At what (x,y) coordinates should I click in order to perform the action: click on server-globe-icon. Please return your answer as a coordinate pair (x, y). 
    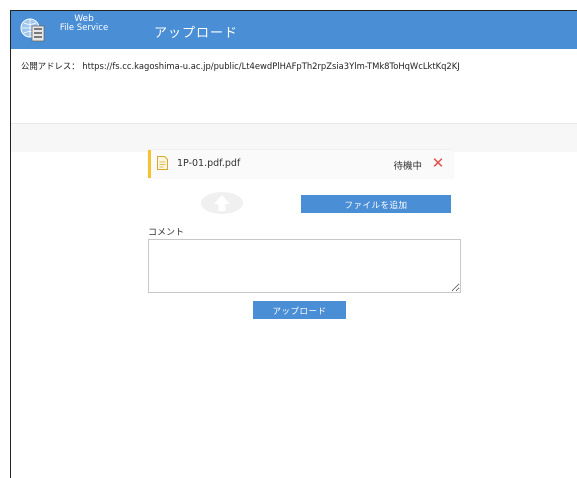
    Looking at the image, I should click on (32, 30).